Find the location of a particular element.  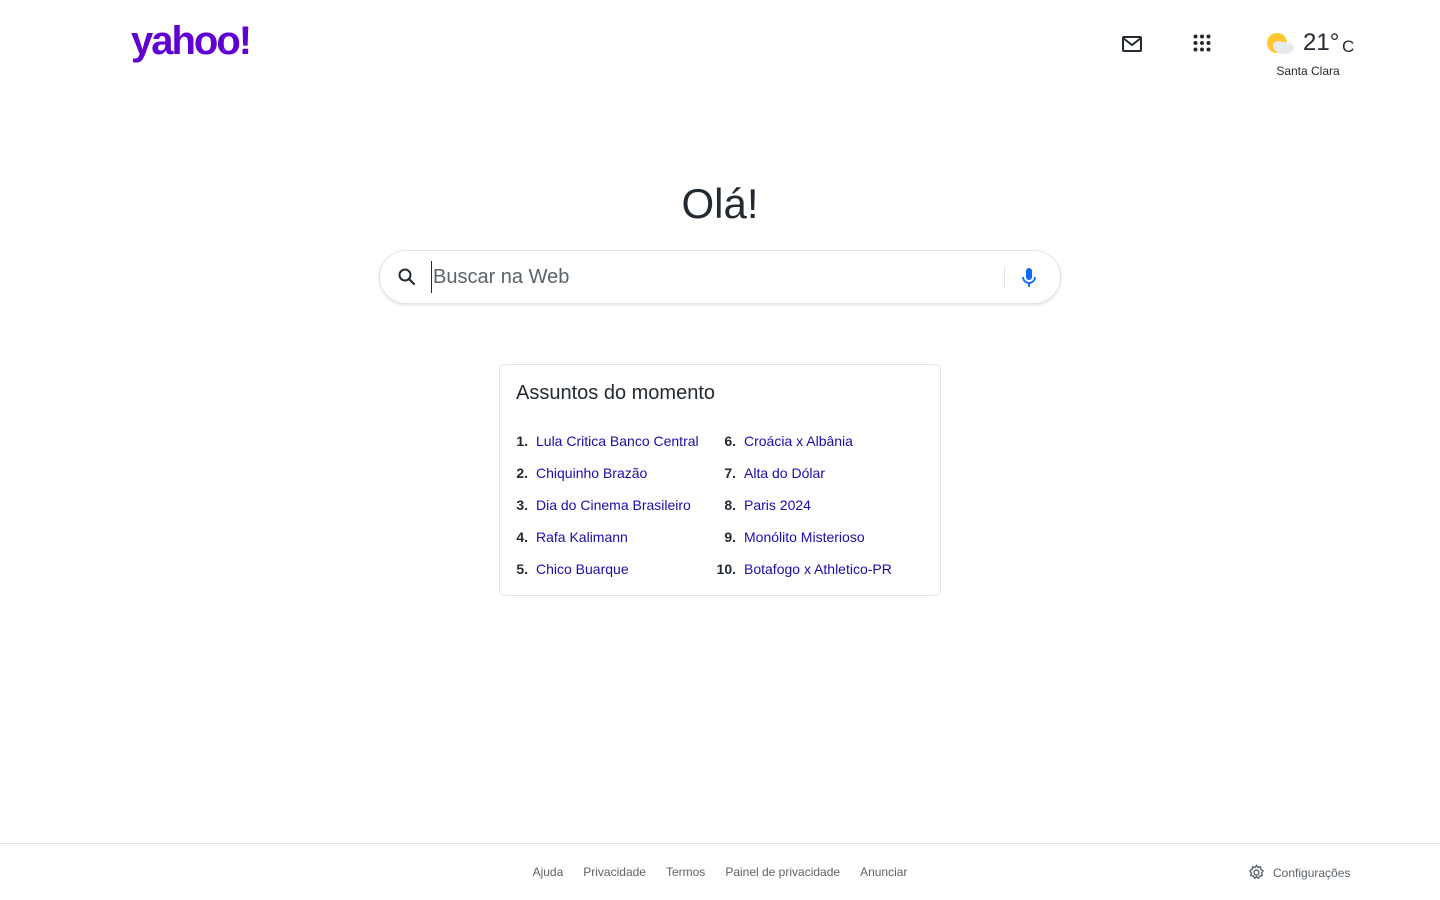

apps-menu-button is located at coordinates (1202, 43).